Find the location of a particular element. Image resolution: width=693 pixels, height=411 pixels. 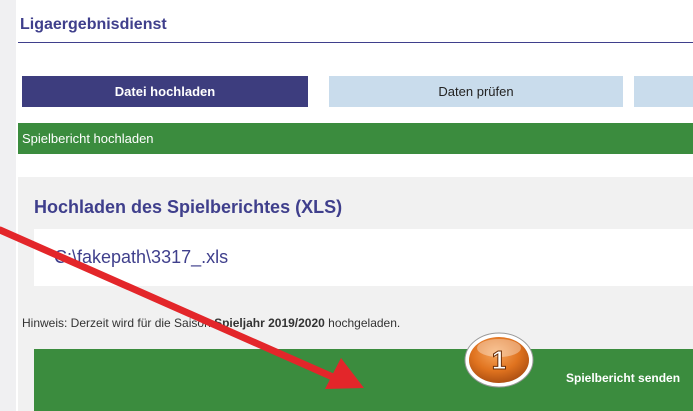

badge-number: 1 is located at coordinates (499, 360).